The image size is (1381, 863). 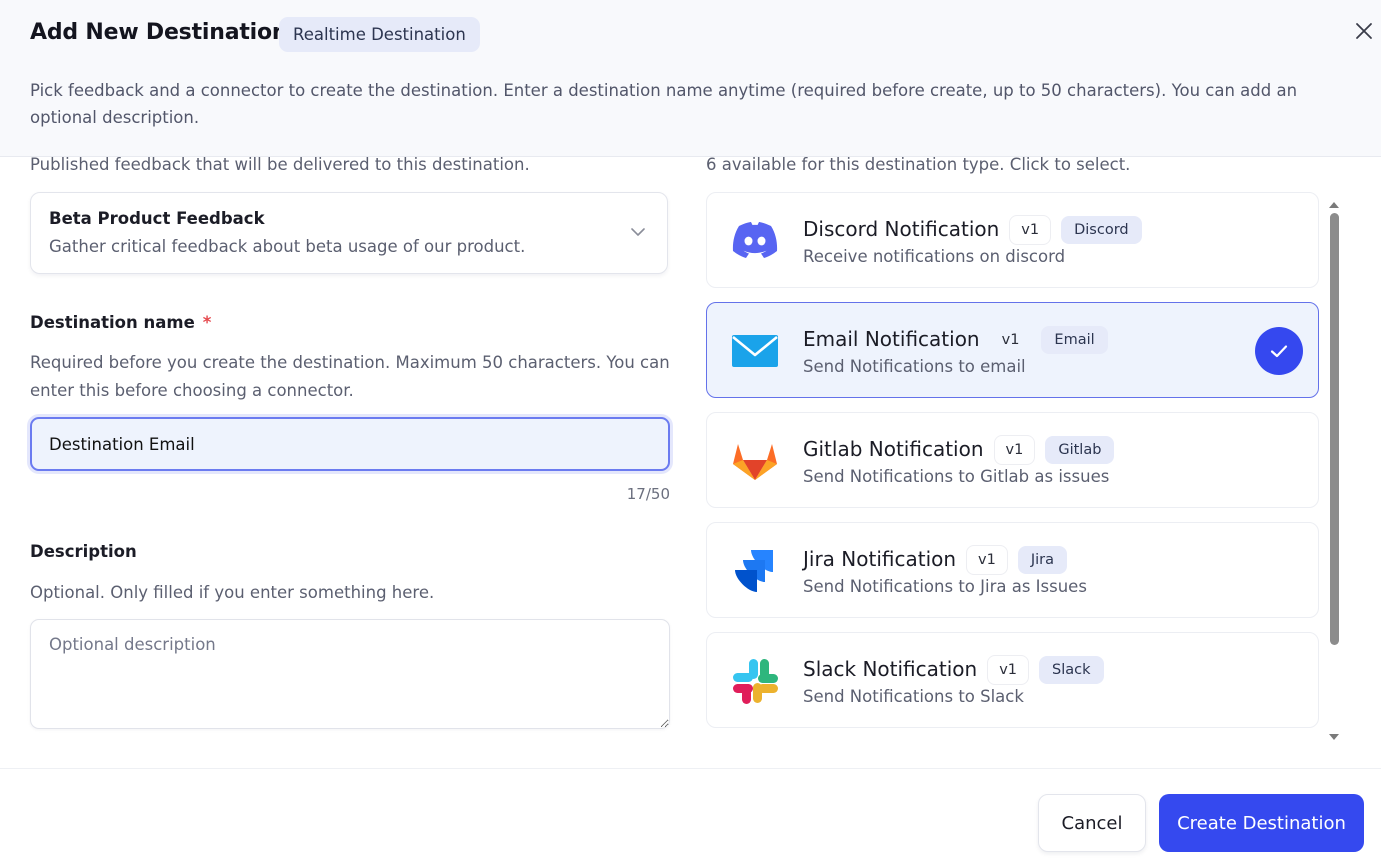 What do you see at coordinates (891, 339) in the screenshot?
I see `connector-name-text: Email Notification` at bounding box center [891, 339].